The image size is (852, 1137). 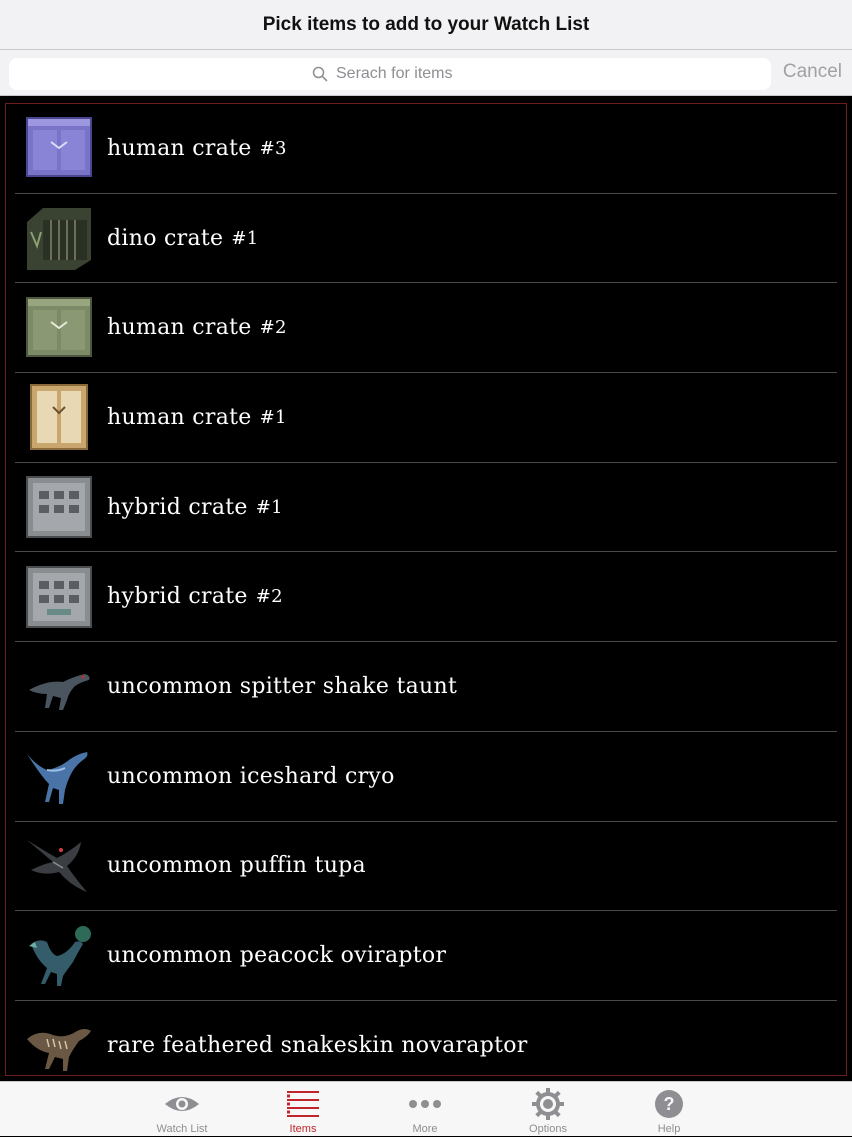 What do you see at coordinates (320, 74) in the screenshot?
I see `search-icon` at bounding box center [320, 74].